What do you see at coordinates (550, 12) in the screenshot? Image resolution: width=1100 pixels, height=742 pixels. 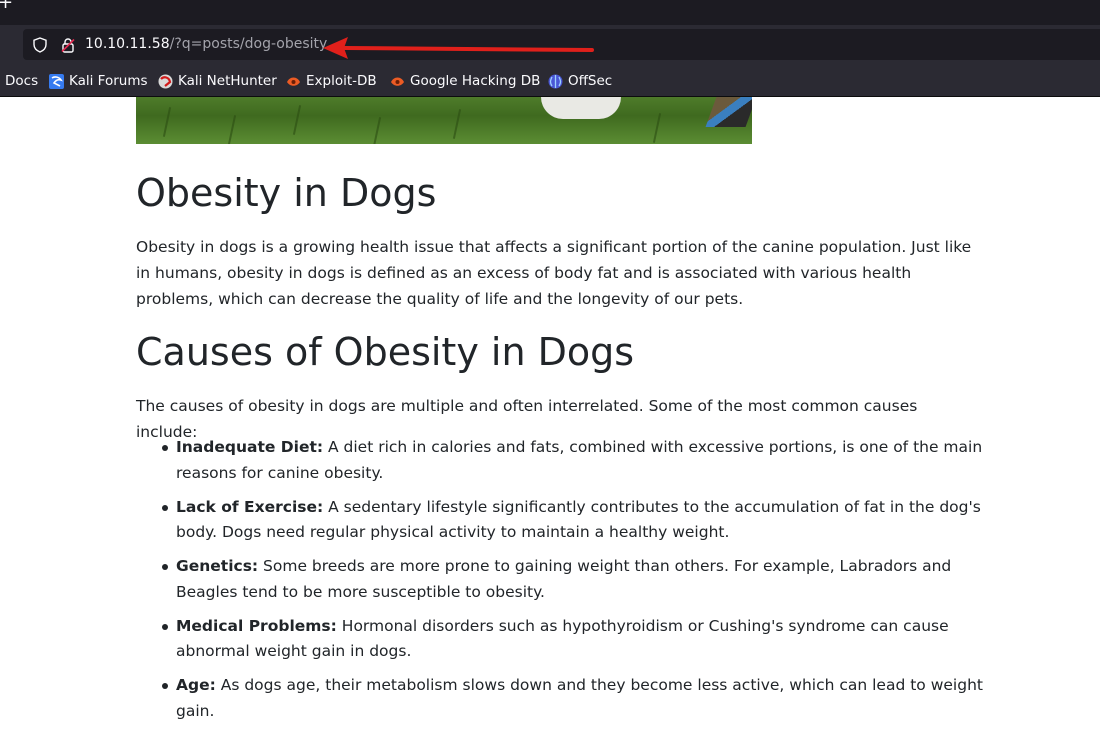 I see `tab-strip: +` at bounding box center [550, 12].